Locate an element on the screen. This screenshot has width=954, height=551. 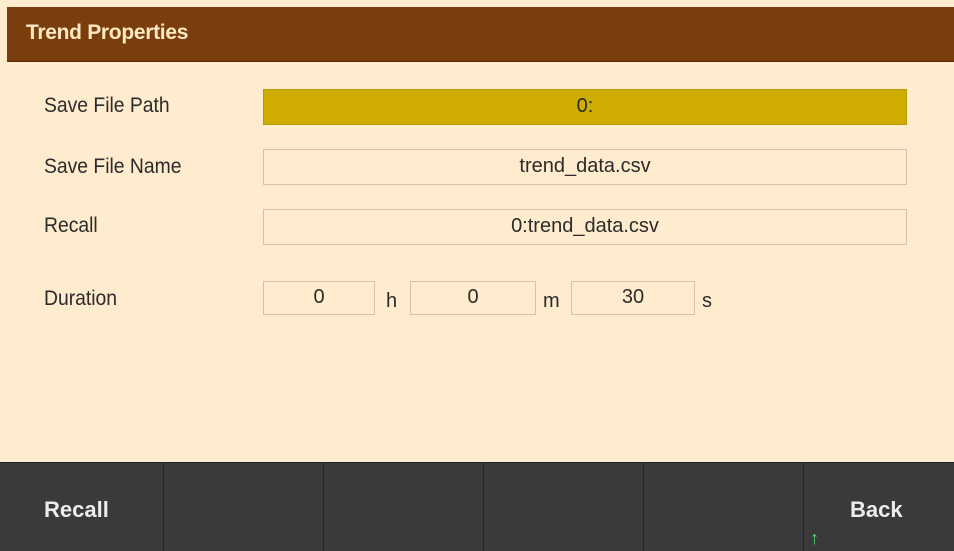
save-file-name-label: Save File Name is located at coordinates (113, 166).